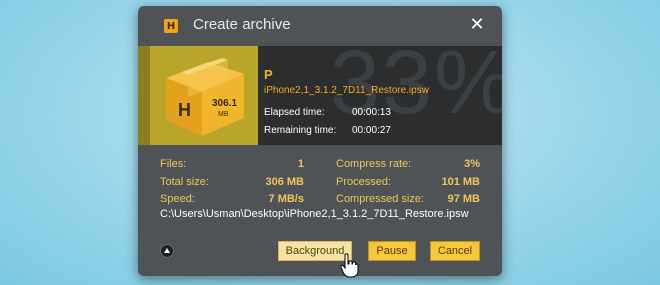 This screenshot has height=285, width=660. I want to click on processed-value: 101 MB, so click(460, 182).